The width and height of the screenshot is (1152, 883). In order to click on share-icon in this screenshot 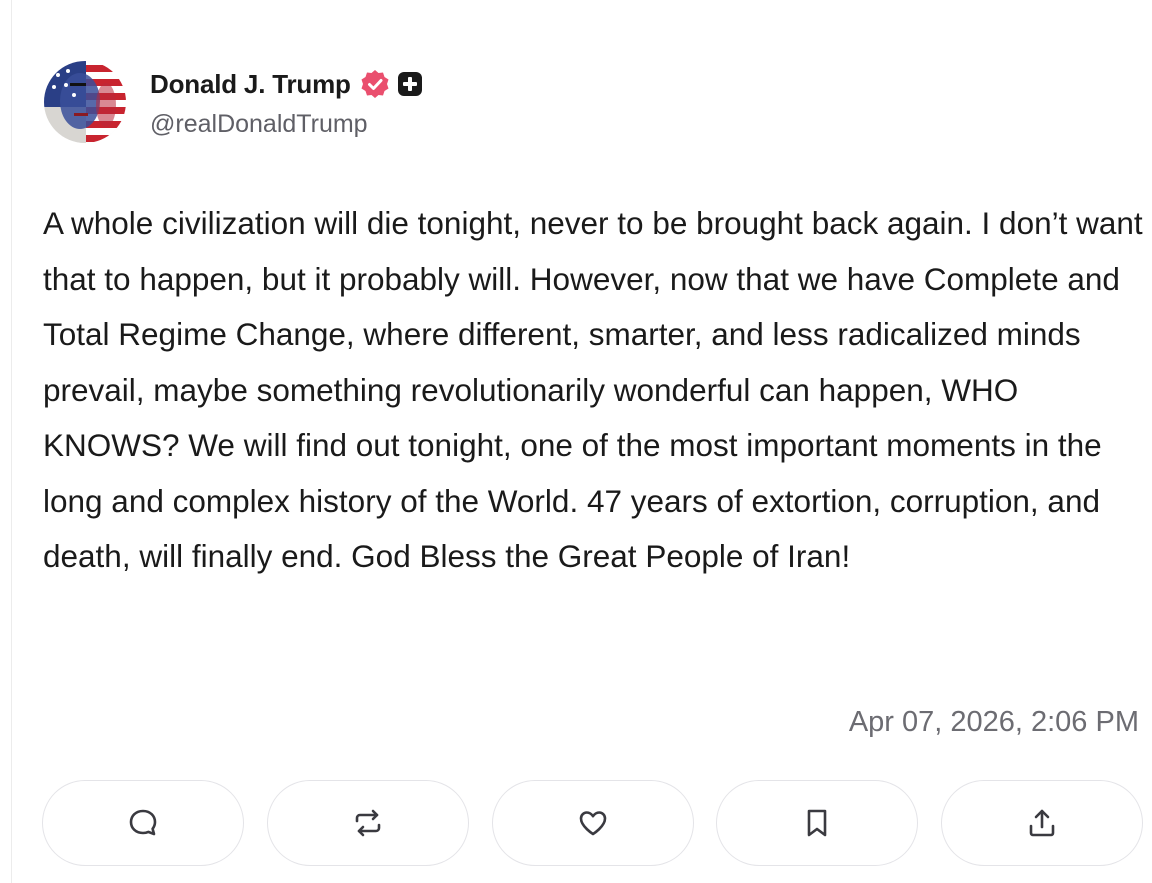, I will do `click(1042, 823)`.